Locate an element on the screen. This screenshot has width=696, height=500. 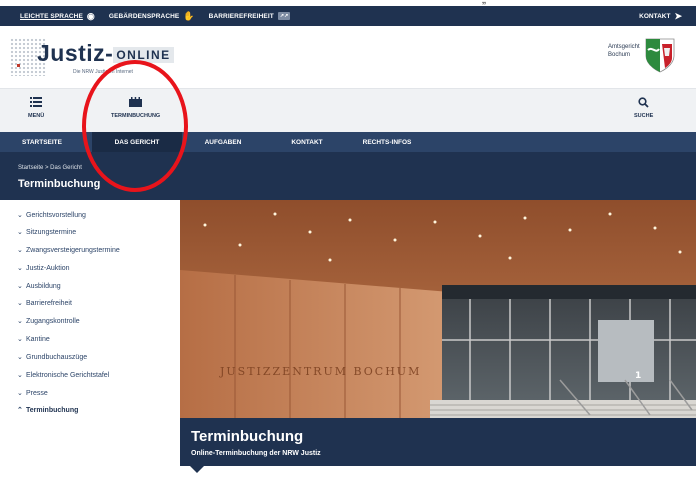
sidebar-item-label: Sitzungstermine is located at coordinates (51, 232).